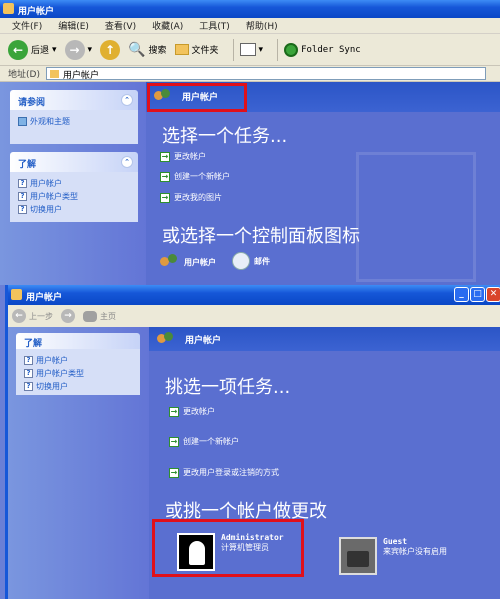 The height and width of the screenshot is (599, 500). What do you see at coordinates (254, 316) in the screenshot?
I see `toolbar: ← 上一步 → 主页` at bounding box center [254, 316].